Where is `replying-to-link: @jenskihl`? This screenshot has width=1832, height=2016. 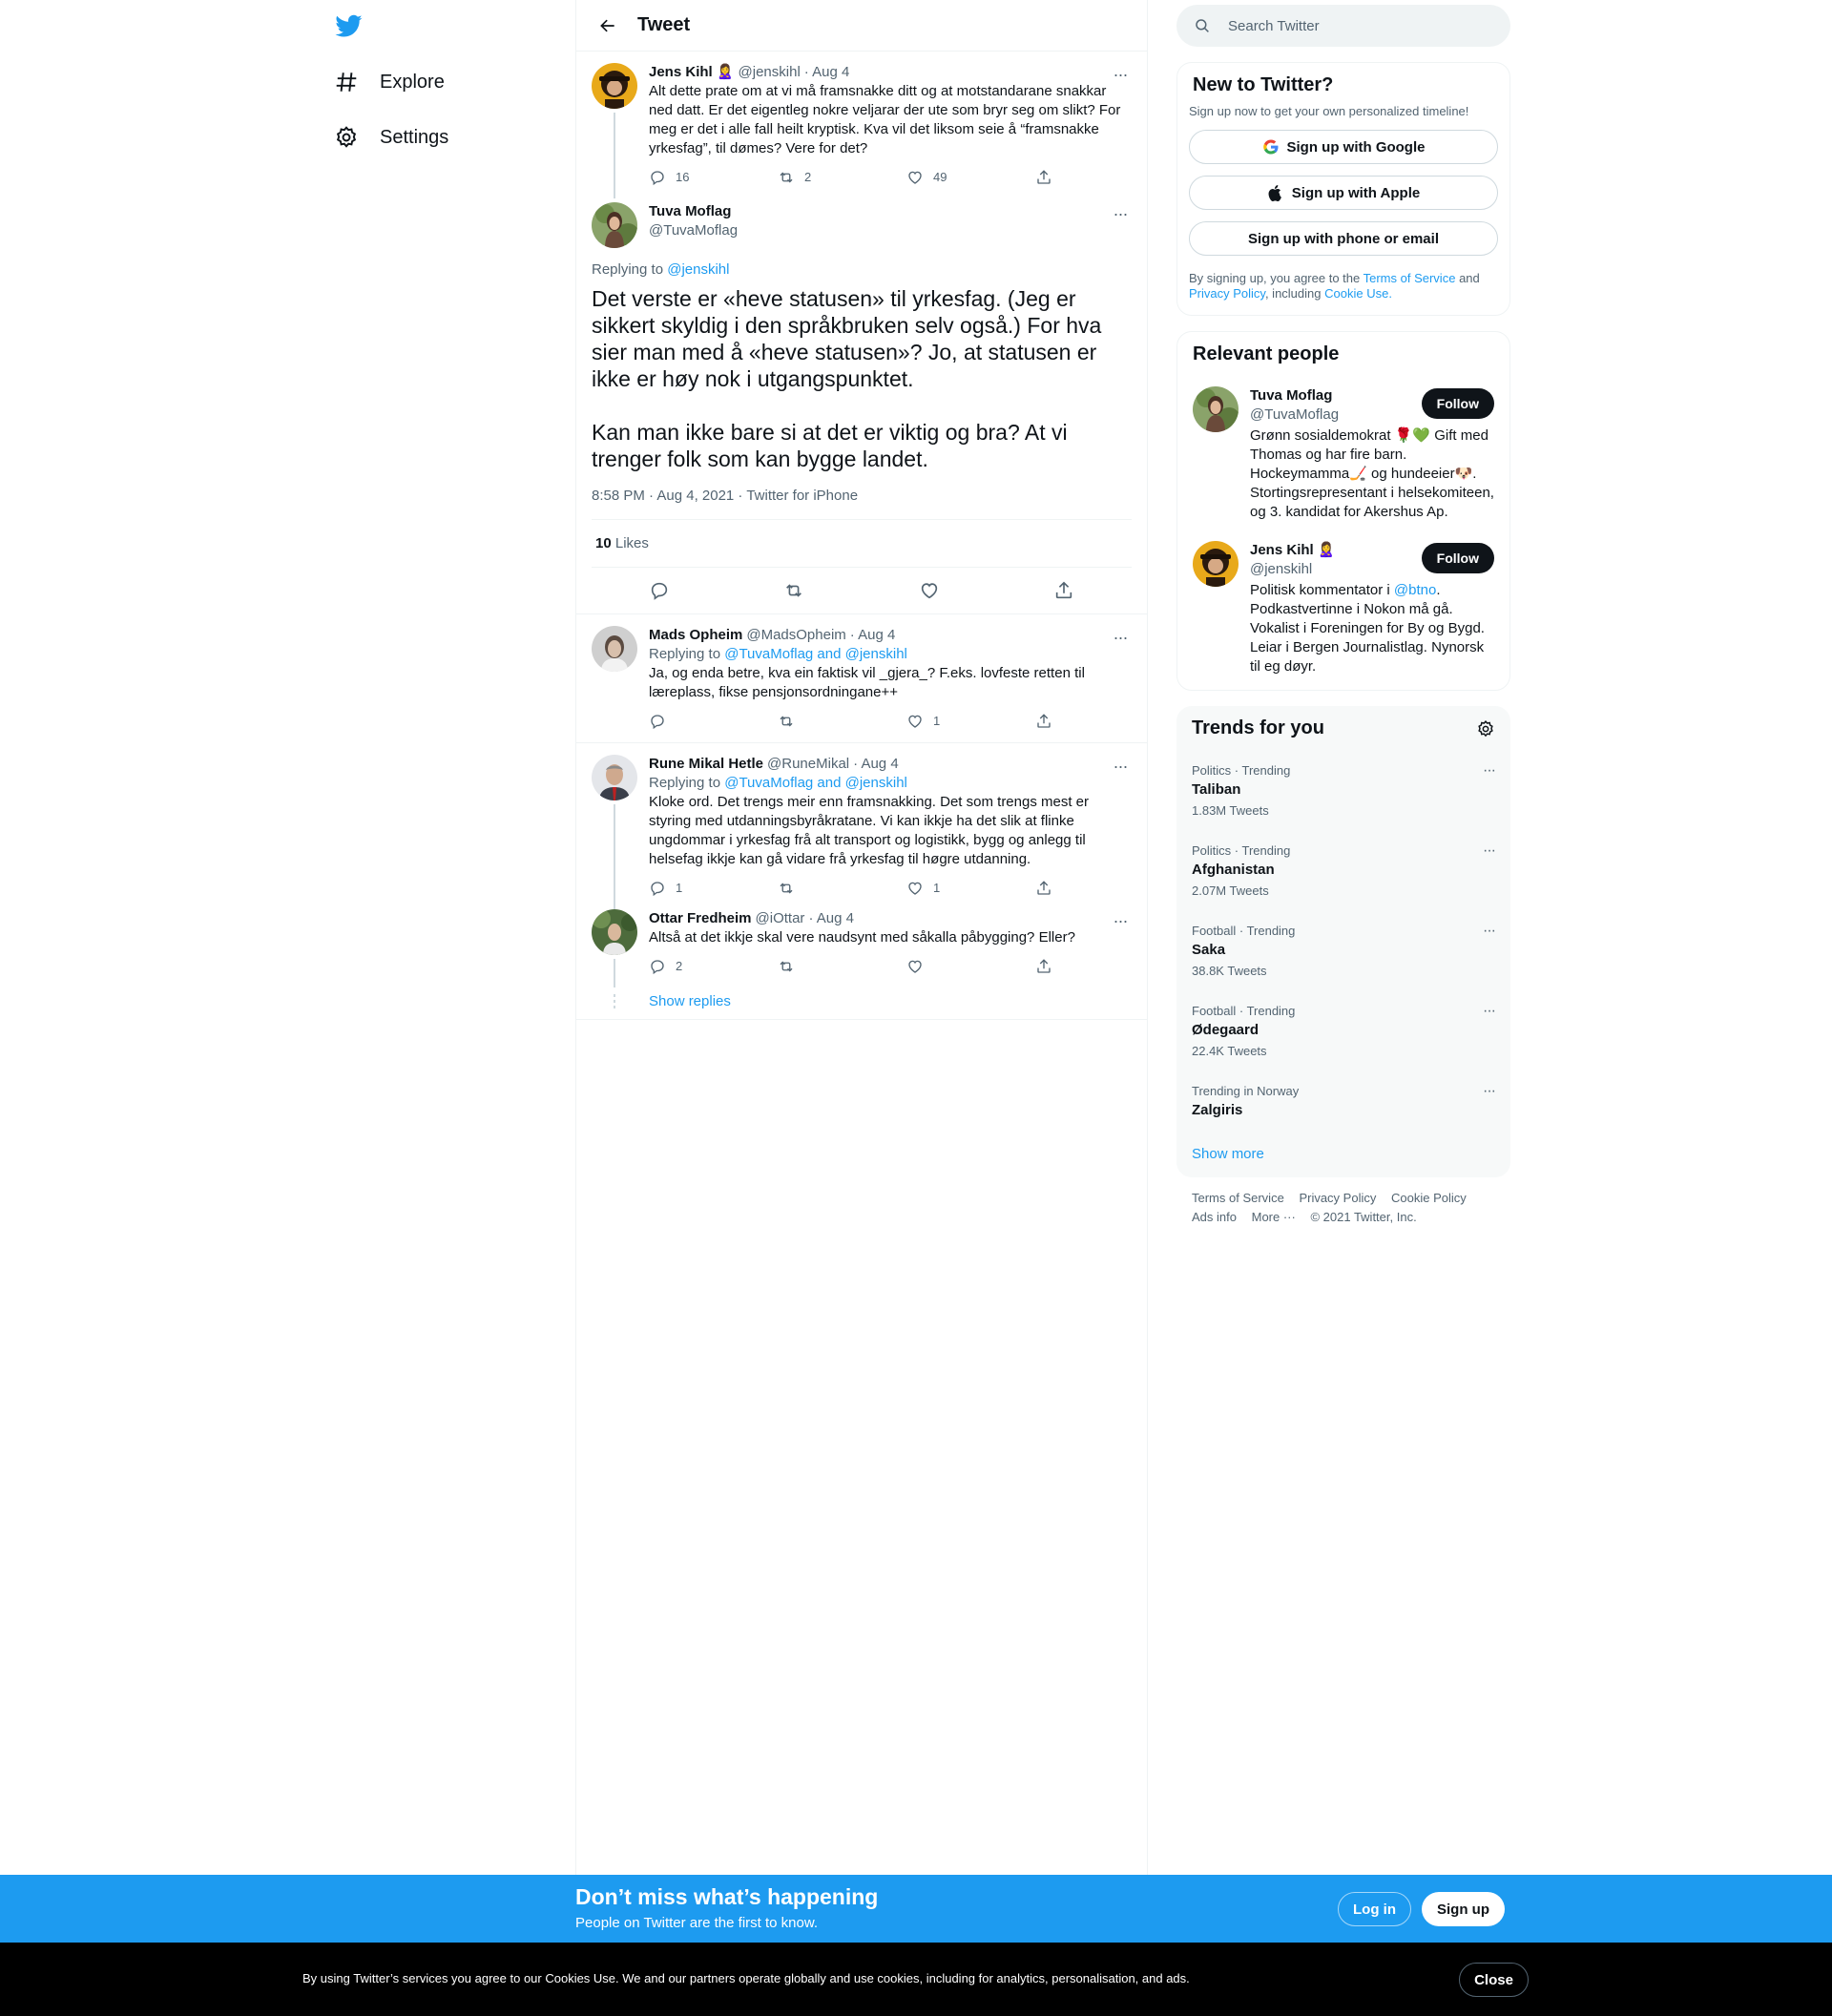 replying-to-link: @jenskihl is located at coordinates (698, 269).